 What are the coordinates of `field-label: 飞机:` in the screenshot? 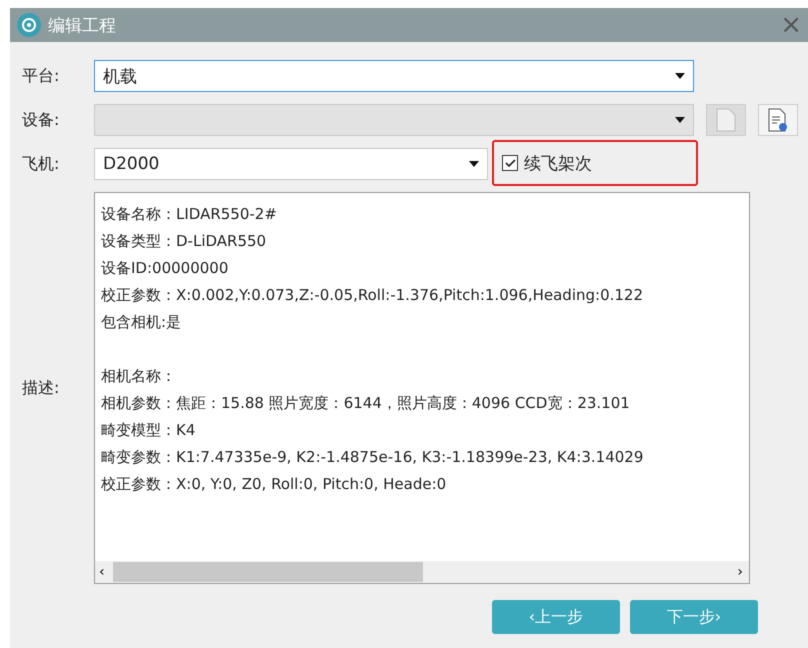 It's located at (41, 164).